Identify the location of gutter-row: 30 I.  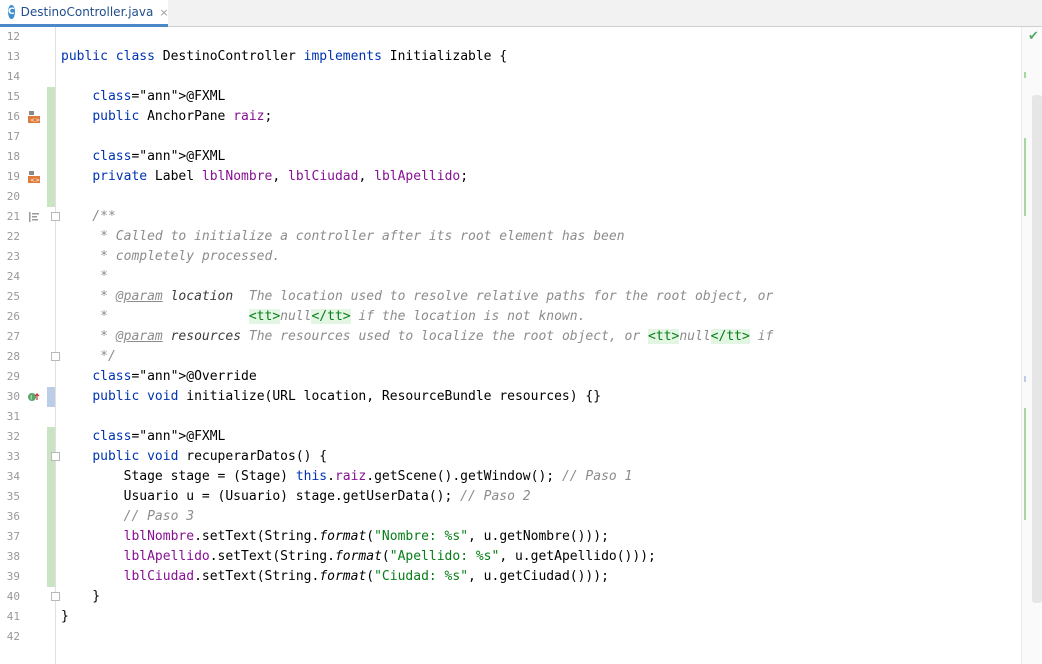
(28, 397).